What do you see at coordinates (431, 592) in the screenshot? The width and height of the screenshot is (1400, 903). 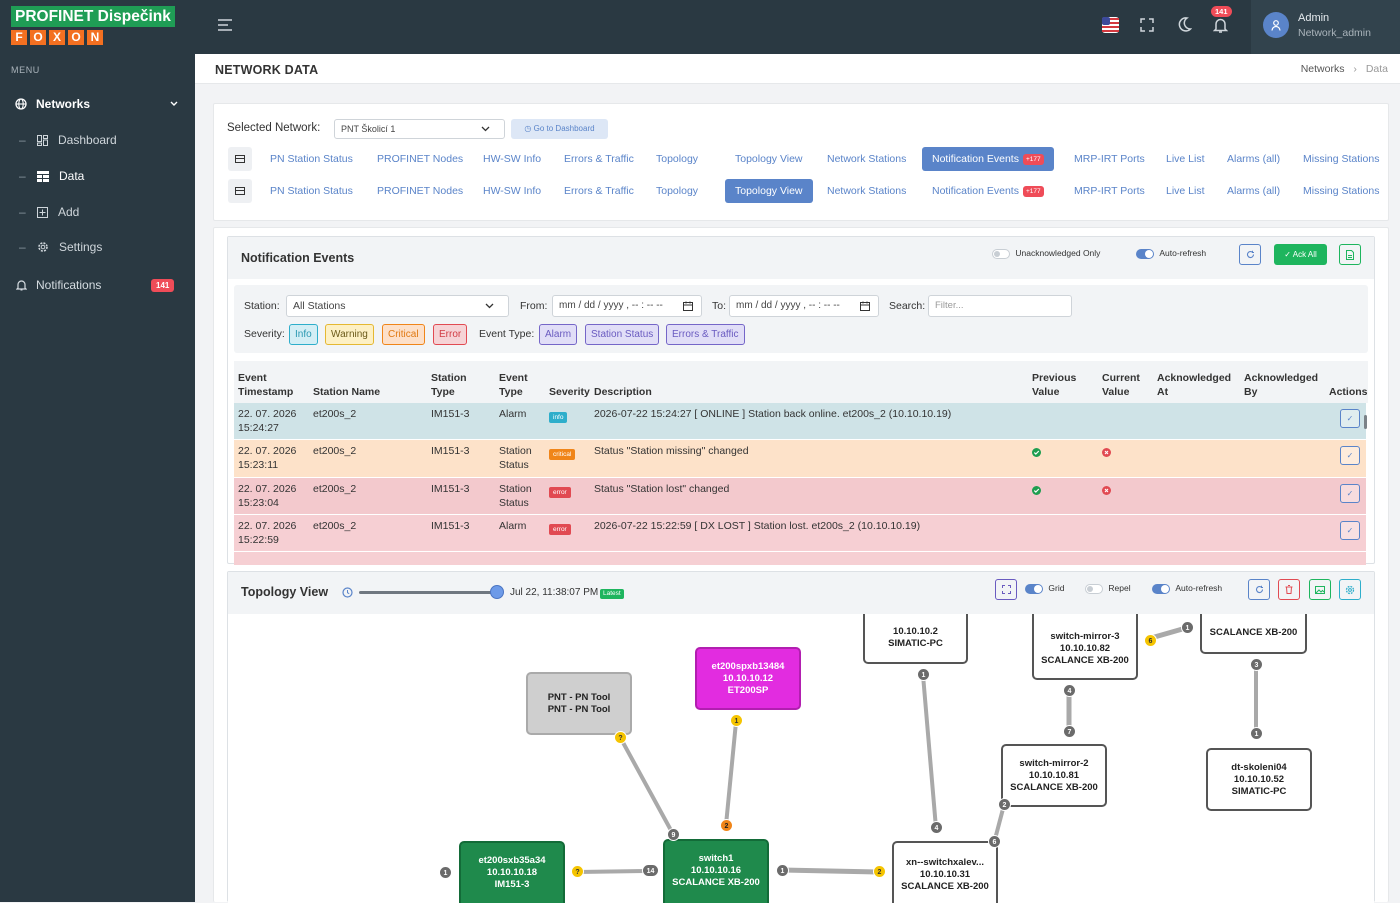 I see `time-slider` at bounding box center [431, 592].